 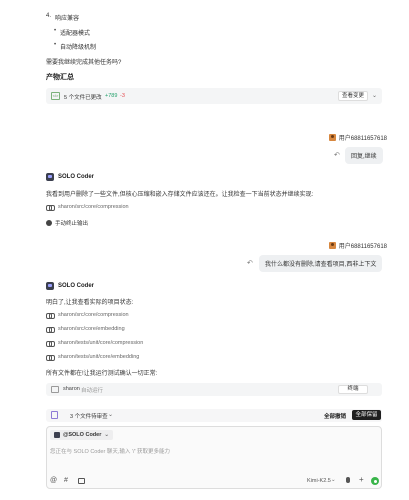 I want to click on reject-all-button: 全部撤销, so click(x=335, y=416).